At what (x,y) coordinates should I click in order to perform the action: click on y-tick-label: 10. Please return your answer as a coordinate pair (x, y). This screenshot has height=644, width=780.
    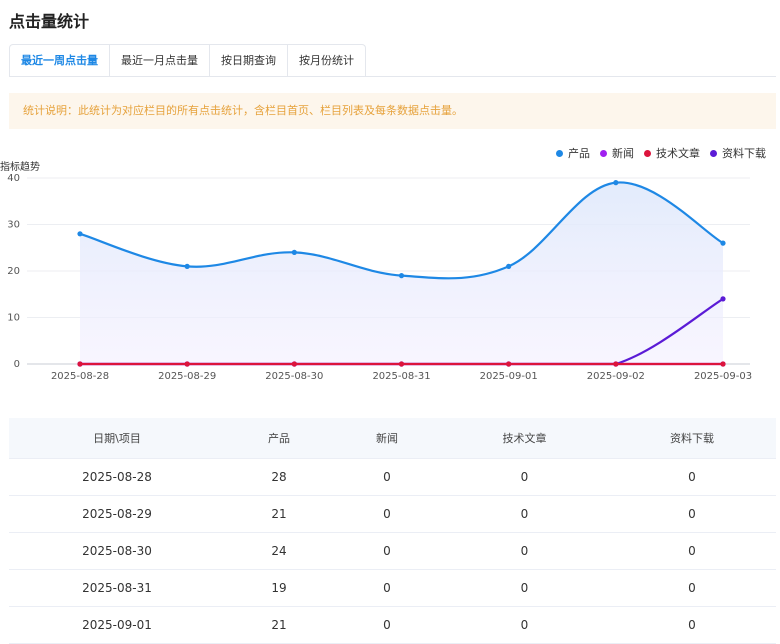
    Looking at the image, I should click on (13, 318).